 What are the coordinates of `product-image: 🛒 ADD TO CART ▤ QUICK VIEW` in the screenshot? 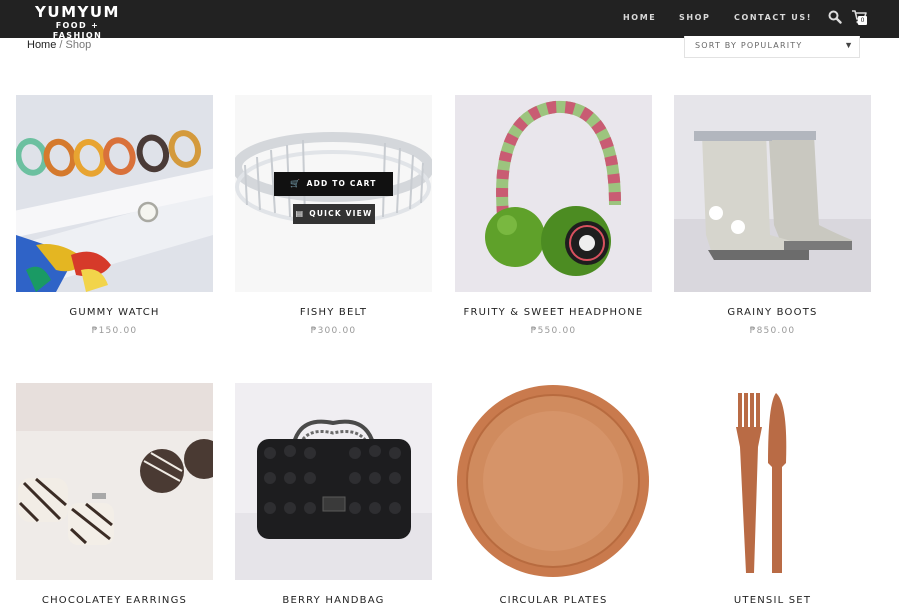 It's located at (333, 193).